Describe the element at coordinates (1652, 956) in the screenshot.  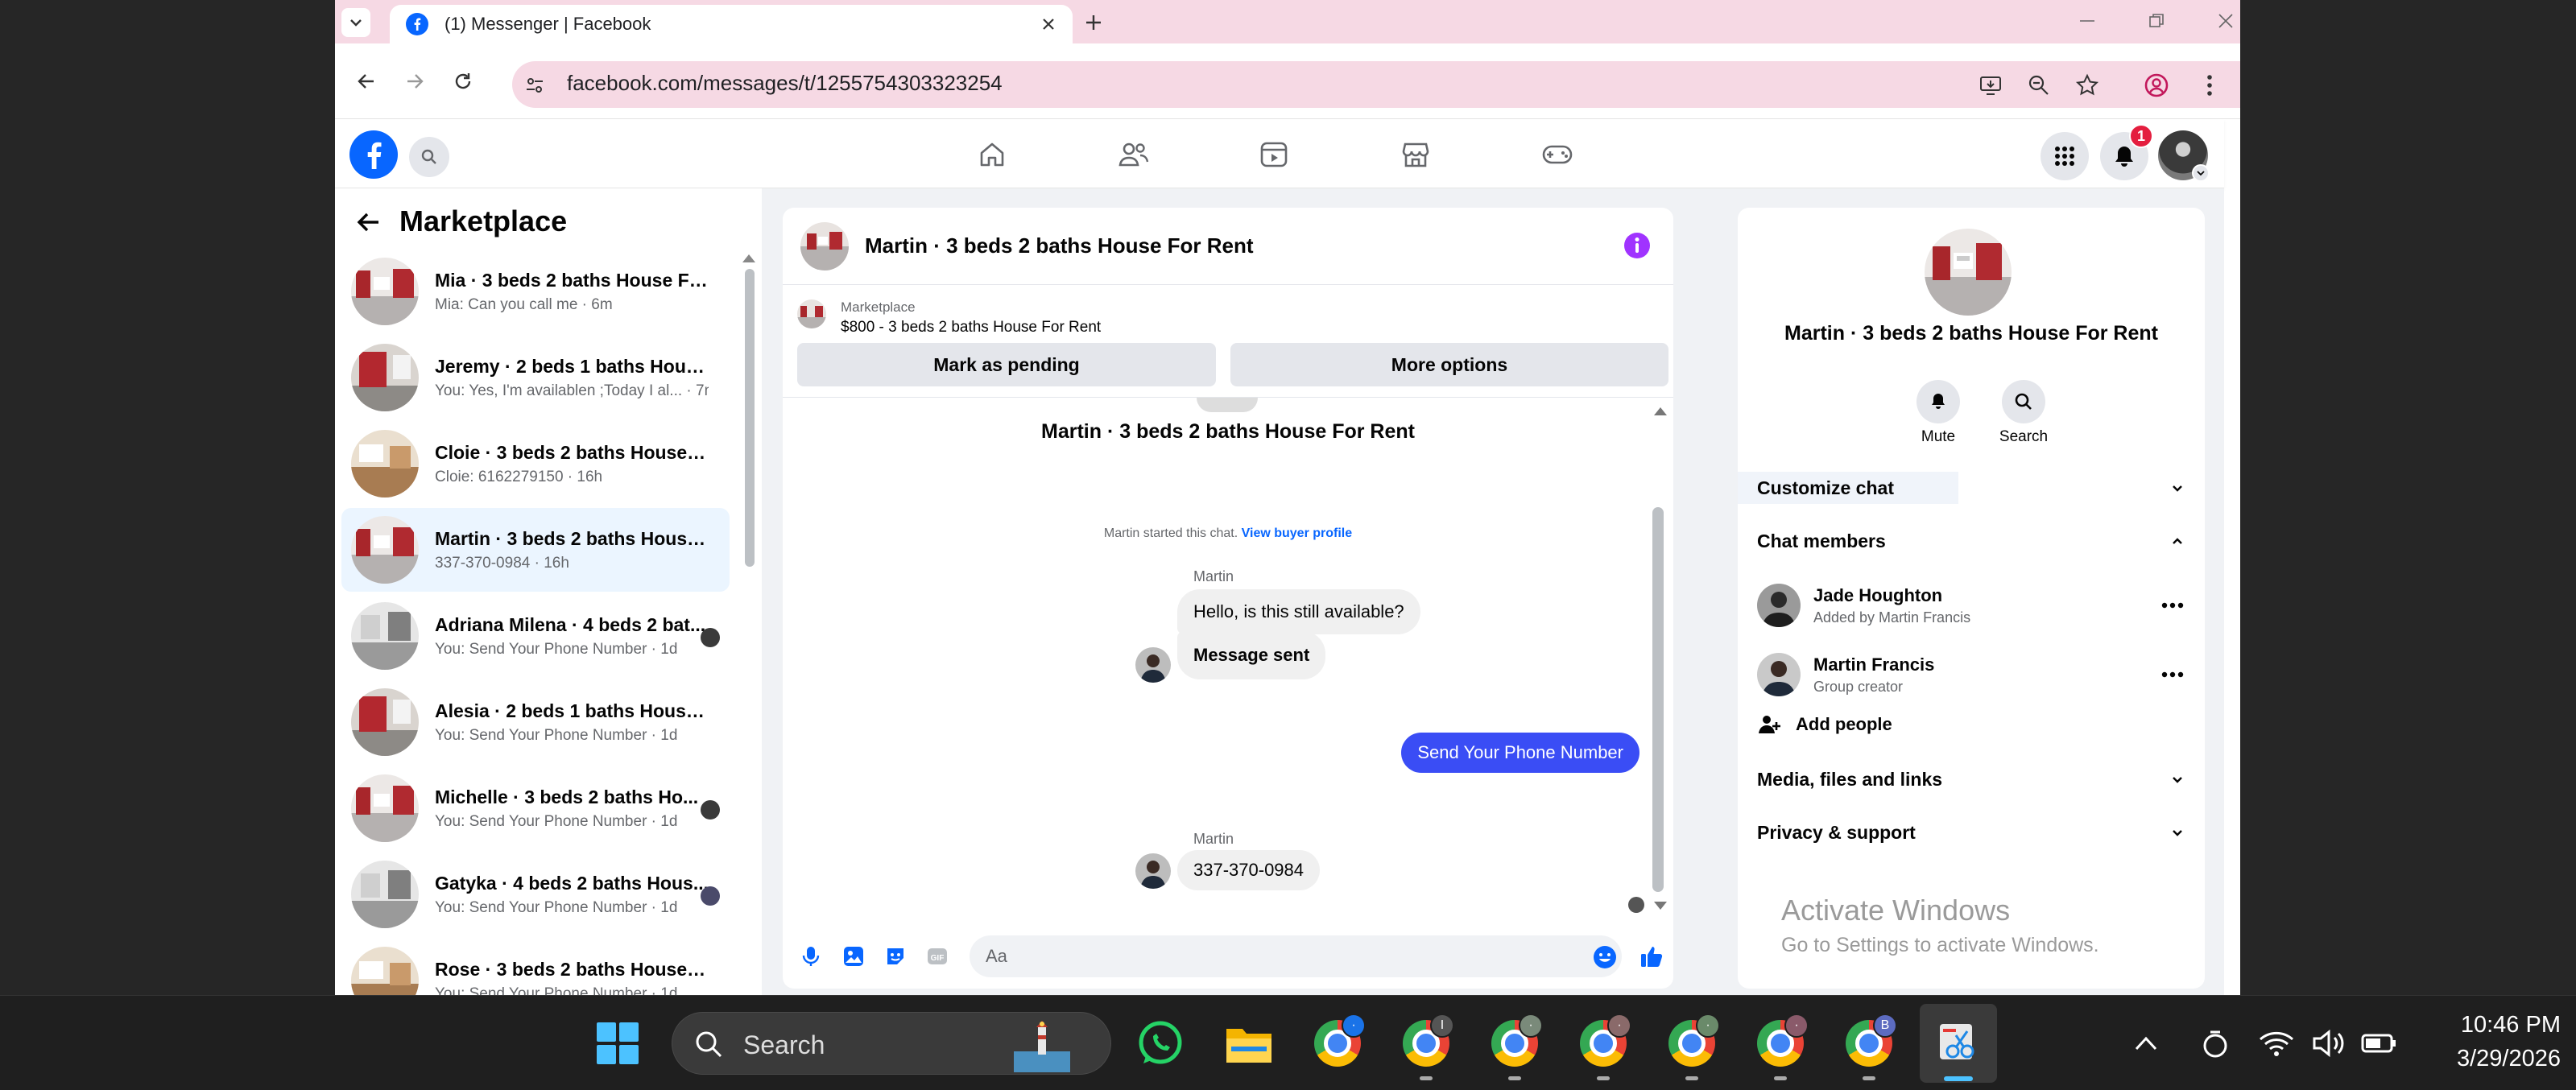
I see `like-thumb-icon` at that location.